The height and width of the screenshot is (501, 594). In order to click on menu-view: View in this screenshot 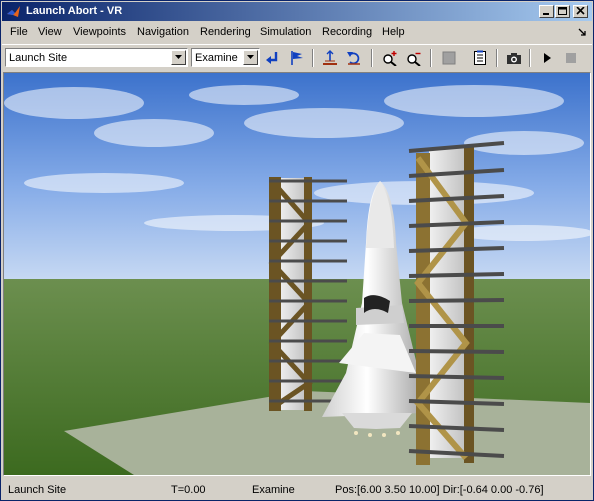, I will do `click(50, 32)`.